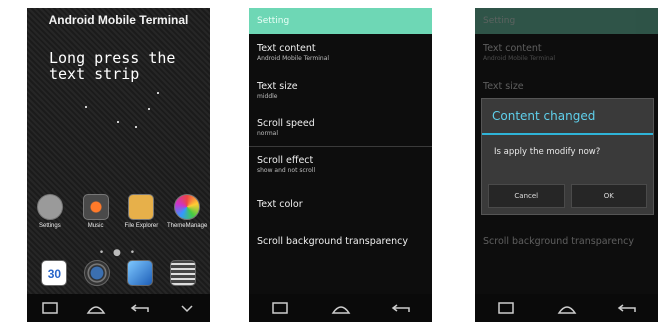 This screenshot has width=662, height=329. I want to click on camera-icon, so click(97, 273).